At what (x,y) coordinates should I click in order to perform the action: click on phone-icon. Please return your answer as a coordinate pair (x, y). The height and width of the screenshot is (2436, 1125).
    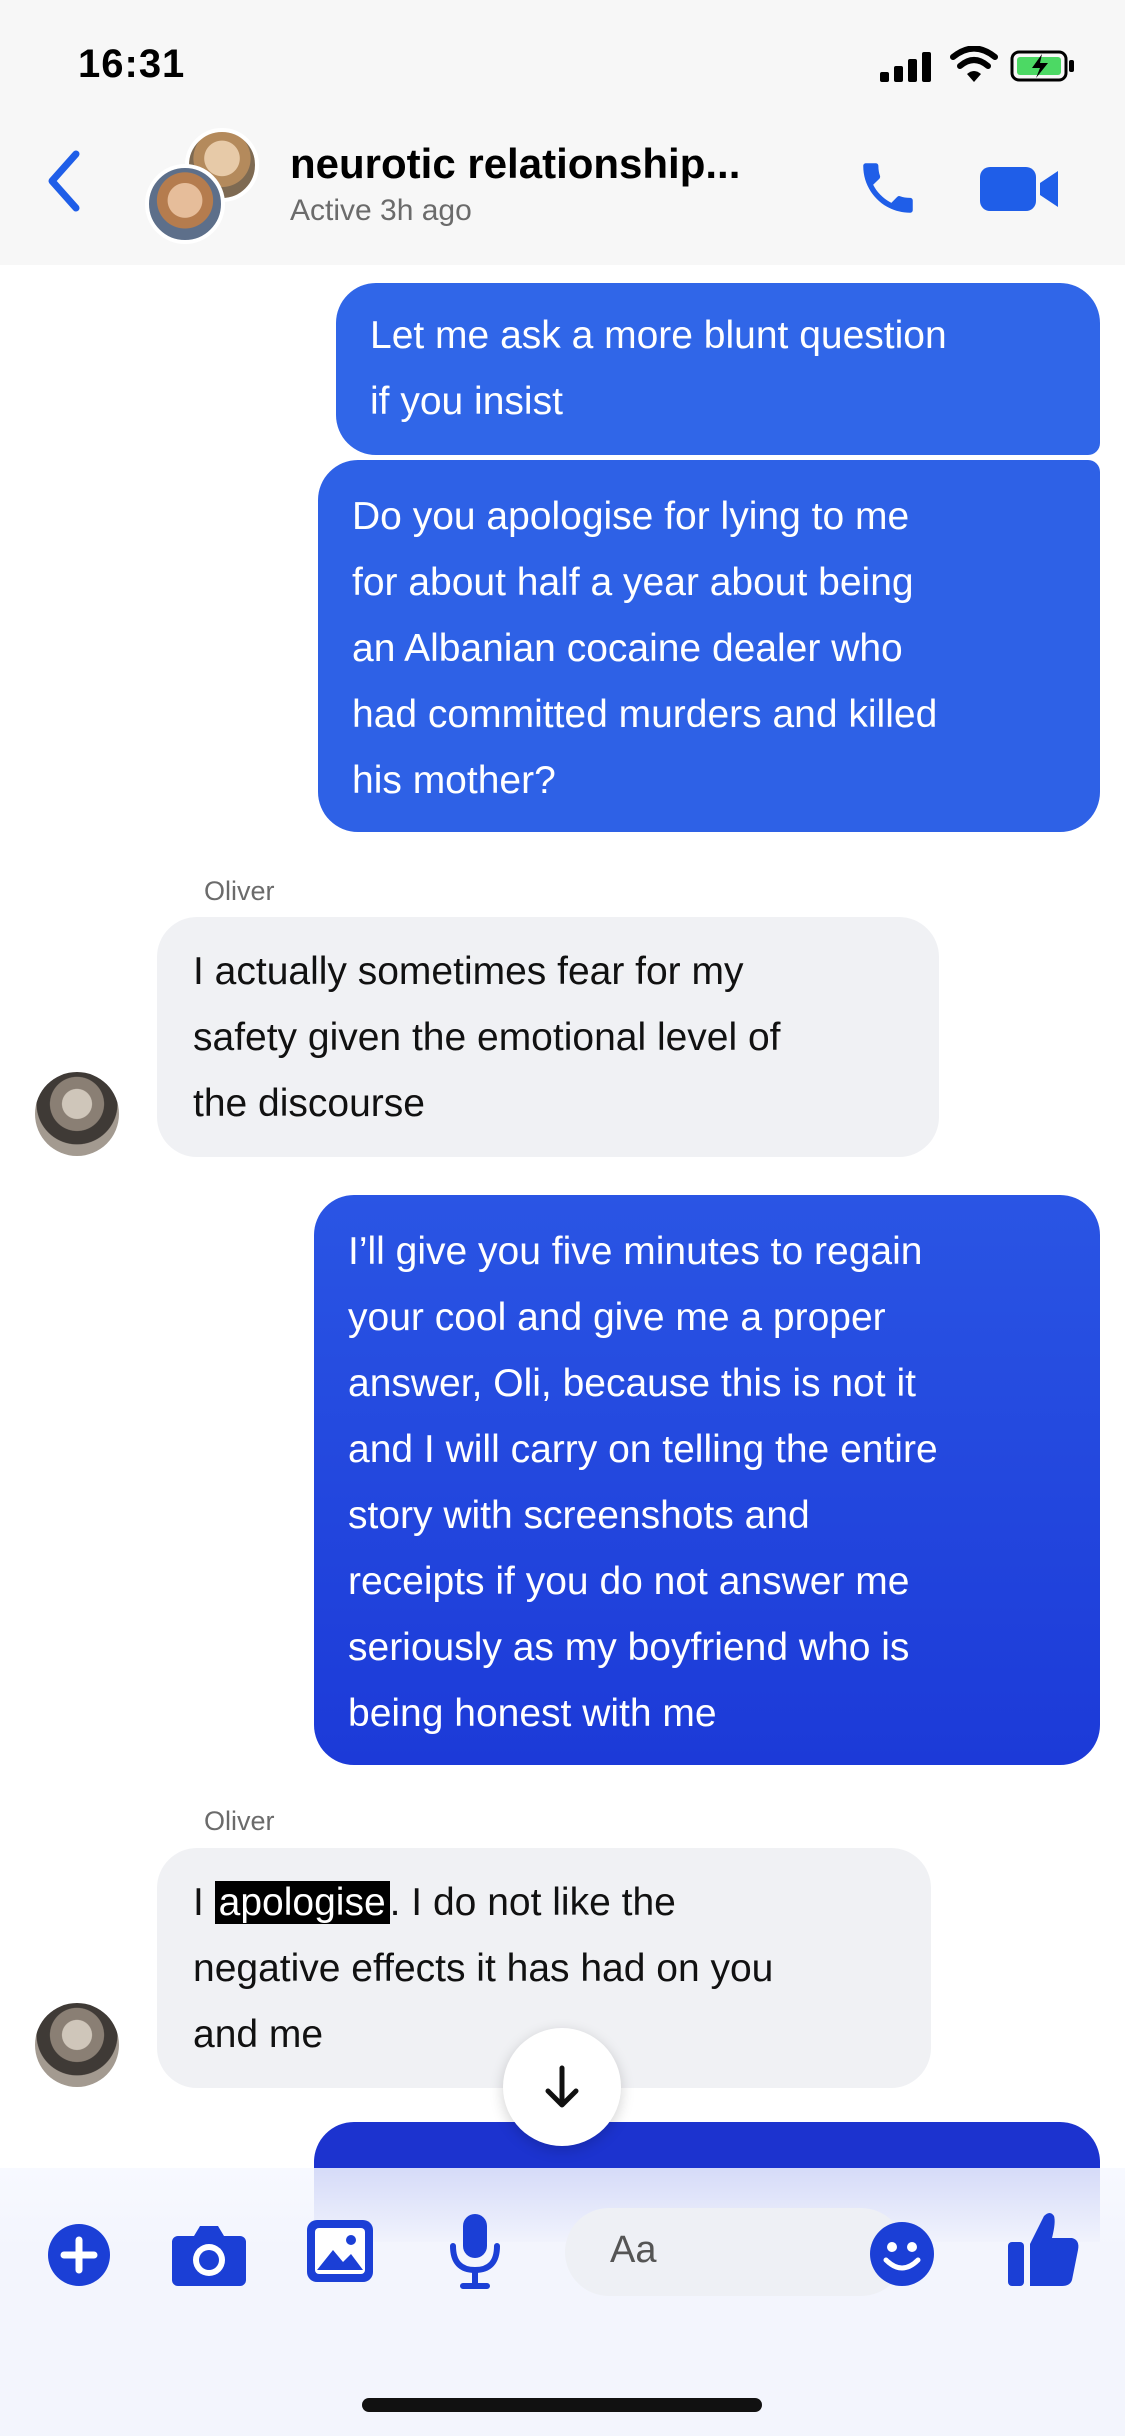
    Looking at the image, I should click on (888, 188).